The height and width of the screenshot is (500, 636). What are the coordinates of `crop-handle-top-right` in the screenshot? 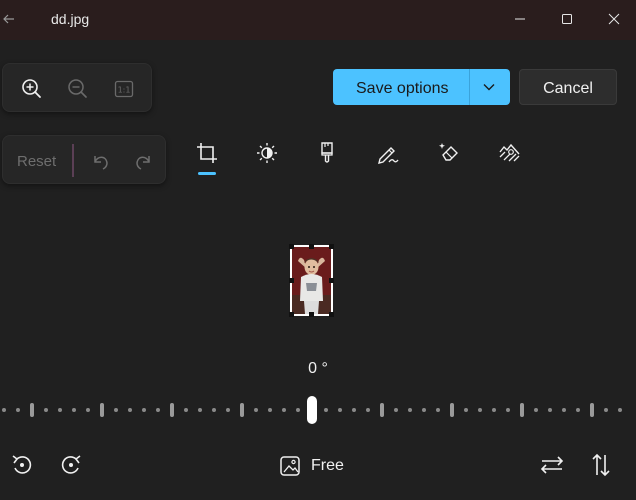 It's located at (331, 246).